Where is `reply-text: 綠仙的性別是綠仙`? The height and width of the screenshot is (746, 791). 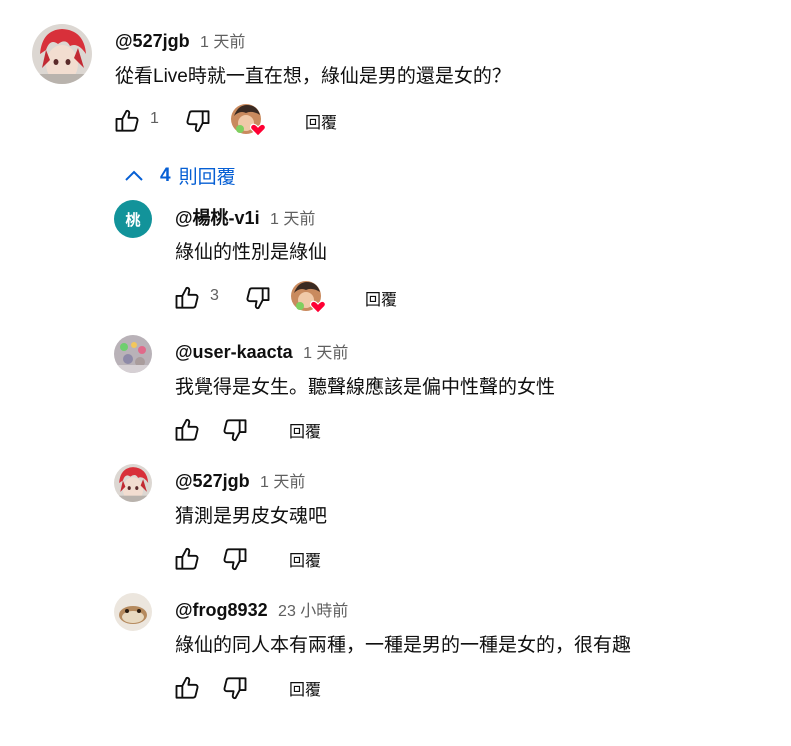 reply-text: 綠仙的性別是綠仙 is located at coordinates (251, 252).